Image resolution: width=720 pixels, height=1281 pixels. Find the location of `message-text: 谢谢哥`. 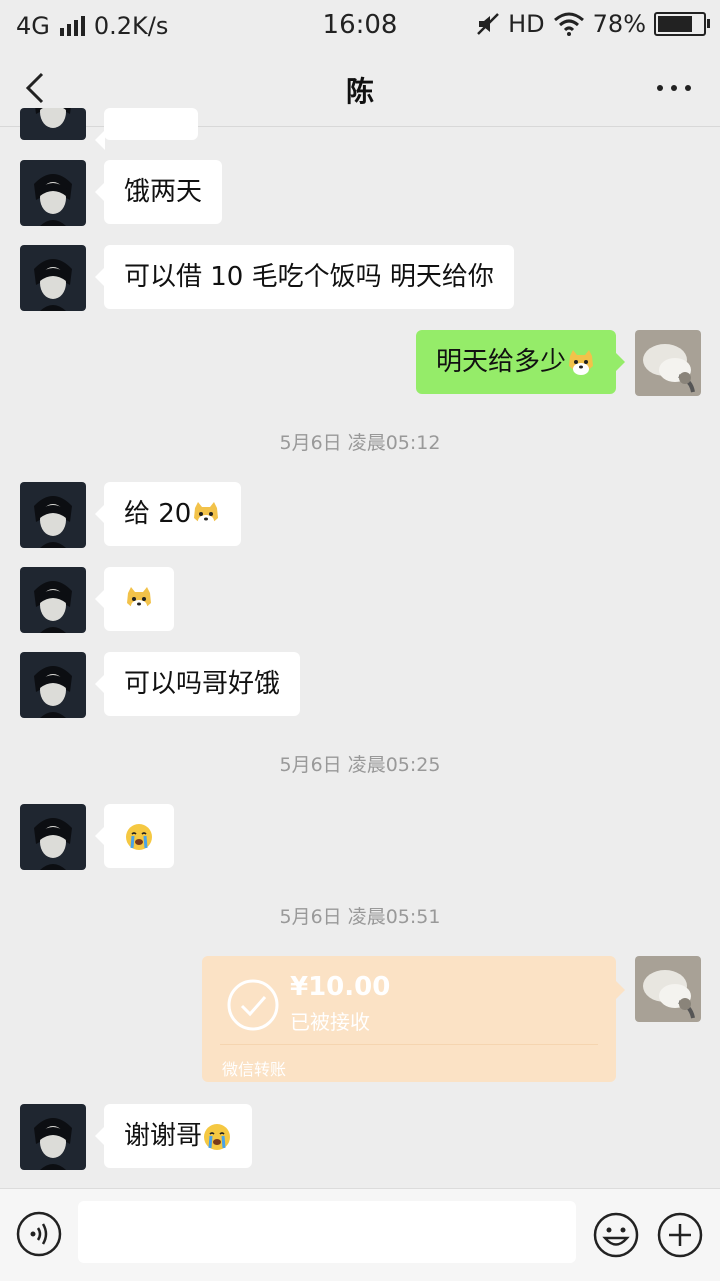

message-text: 谢谢哥 is located at coordinates (163, 1136).